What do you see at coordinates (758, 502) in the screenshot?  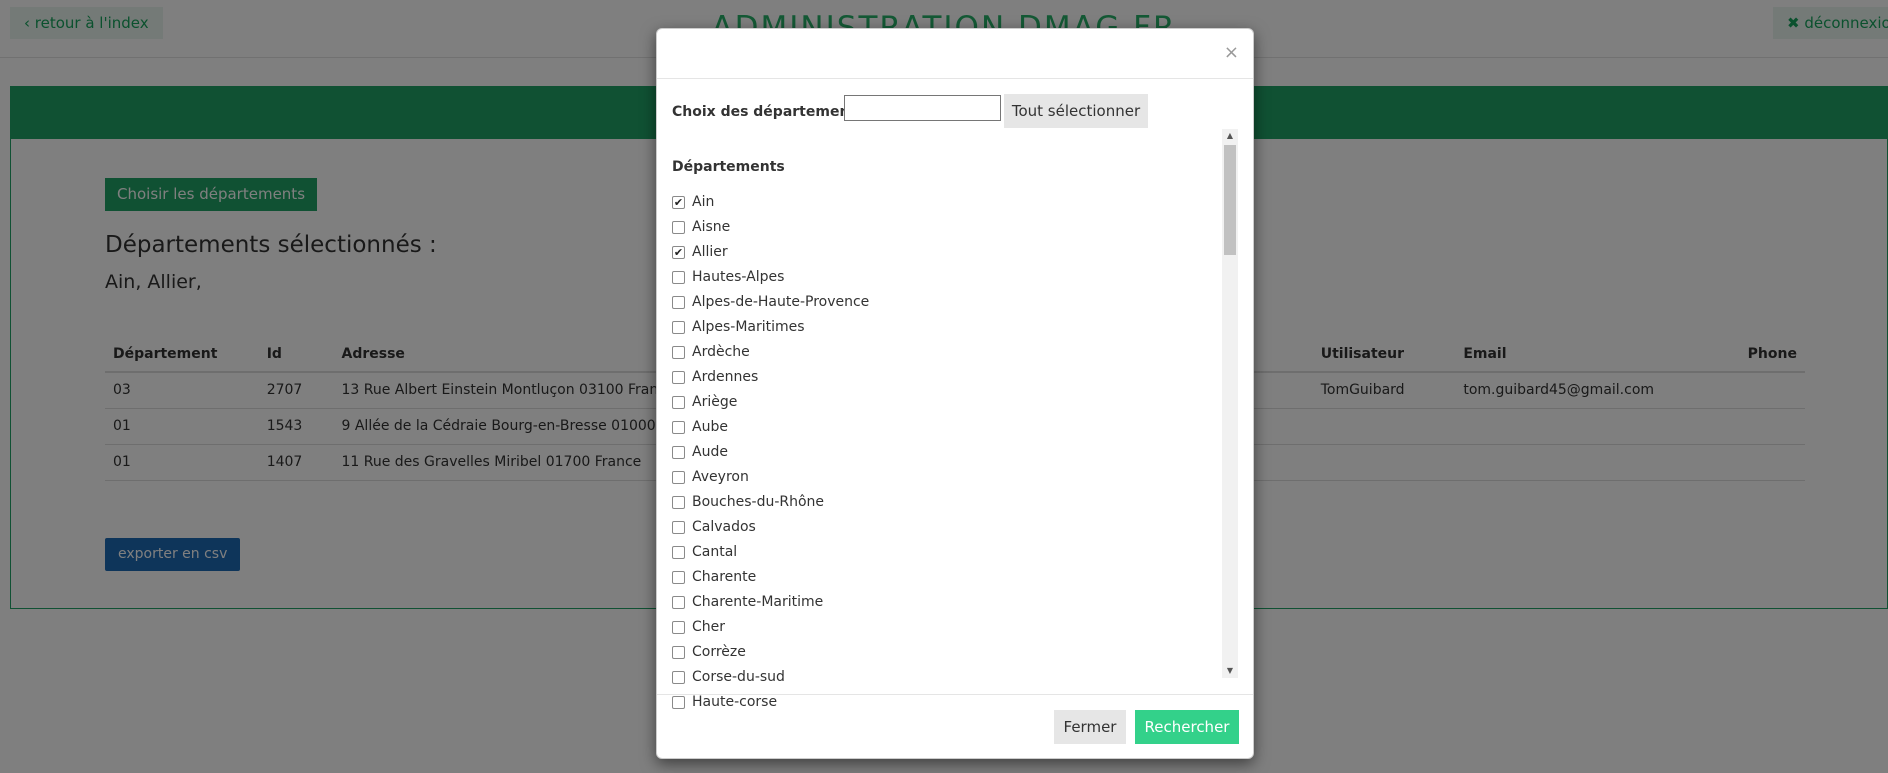 I see `department-label: Bouches-du-Rhône` at bounding box center [758, 502].